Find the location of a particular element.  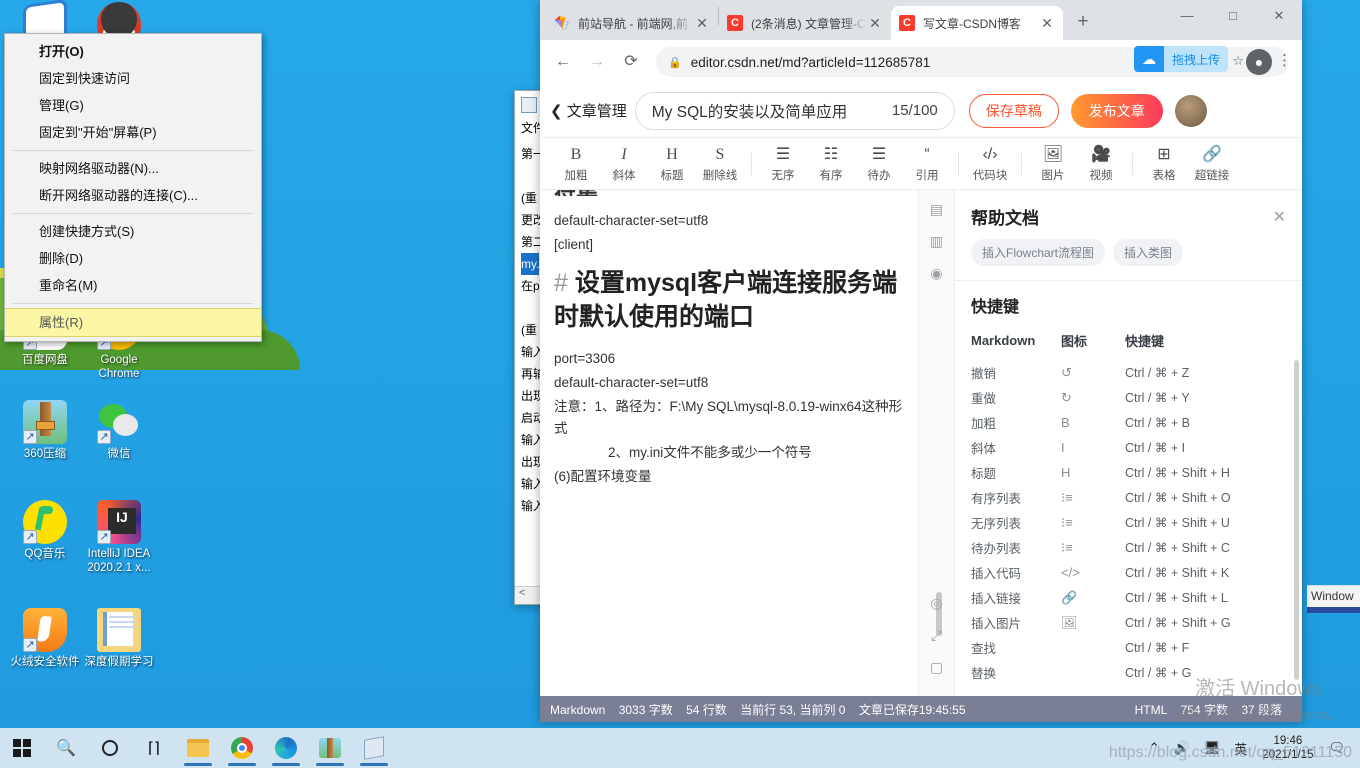

new-tab-button: + is located at coordinates (1083, 22).